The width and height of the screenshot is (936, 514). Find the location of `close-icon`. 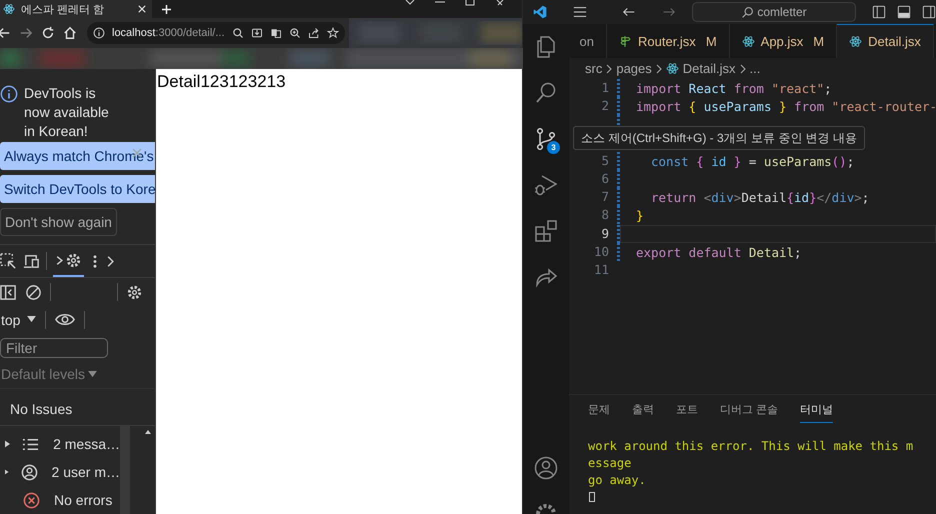

close-icon is located at coordinates (500, 3).